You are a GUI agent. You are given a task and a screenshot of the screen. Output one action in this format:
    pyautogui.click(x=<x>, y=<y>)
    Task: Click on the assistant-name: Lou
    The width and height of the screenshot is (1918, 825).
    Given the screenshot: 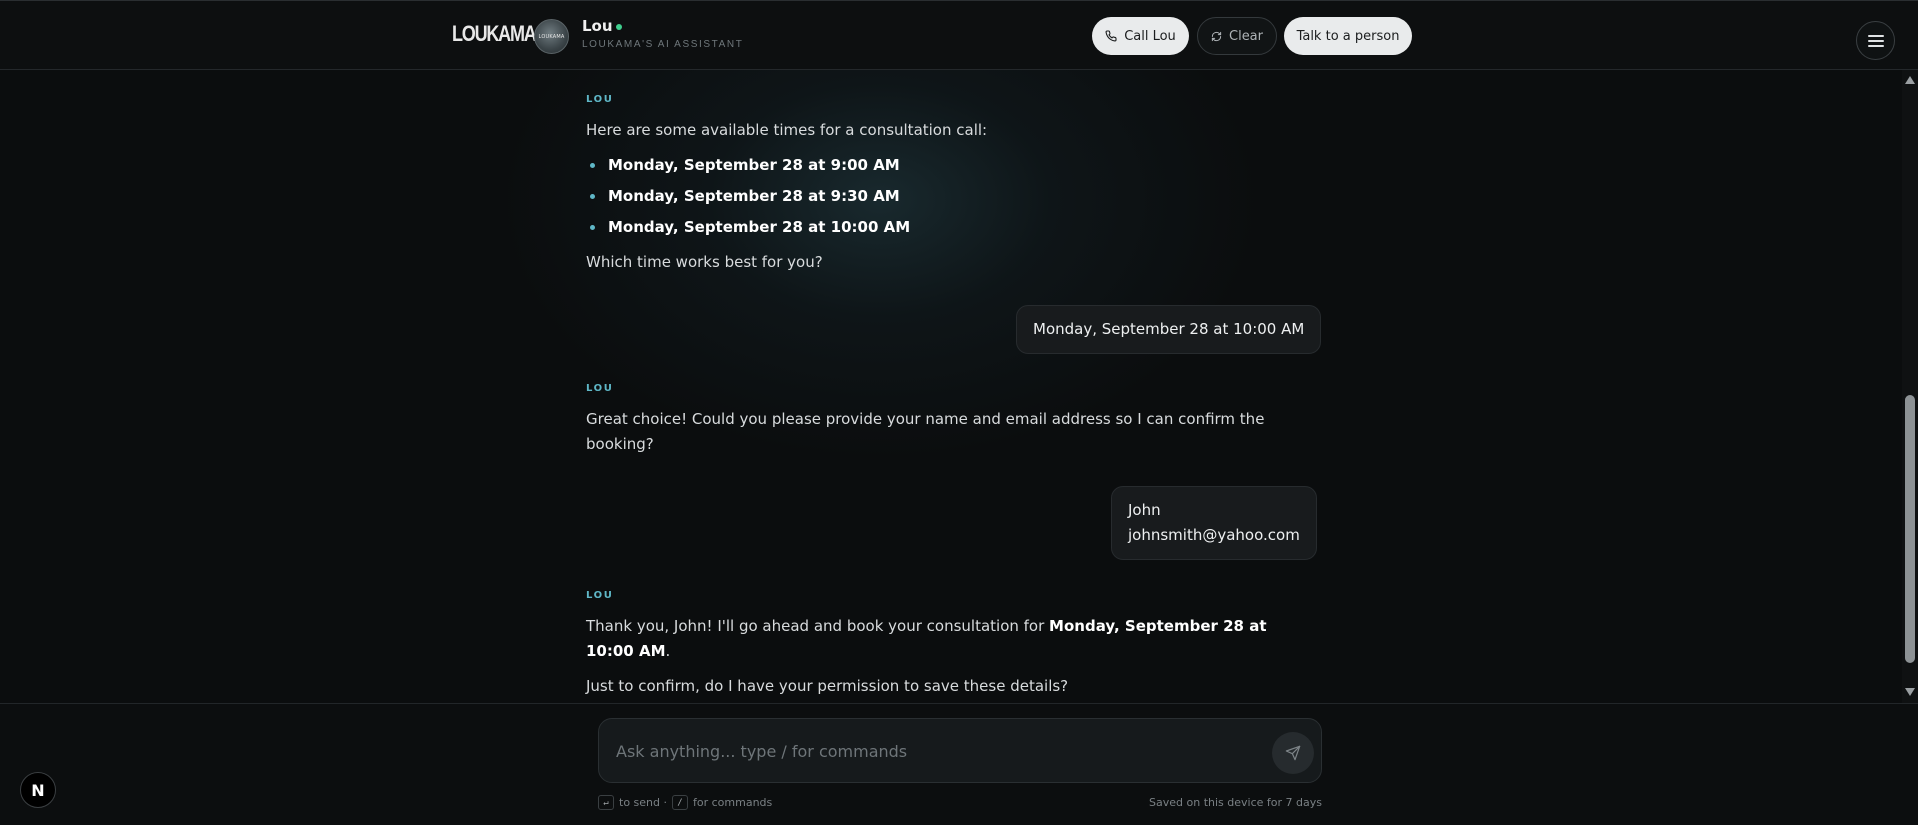 What is the action you would take?
    pyautogui.click(x=597, y=26)
    